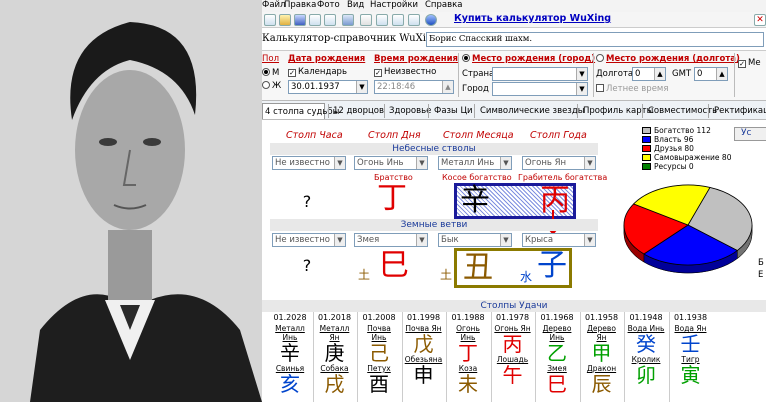 The width and height of the screenshot is (766, 402). What do you see at coordinates (682, 111) in the screenshot?
I see `tab-compatibility: Совместимость` at bounding box center [682, 111].